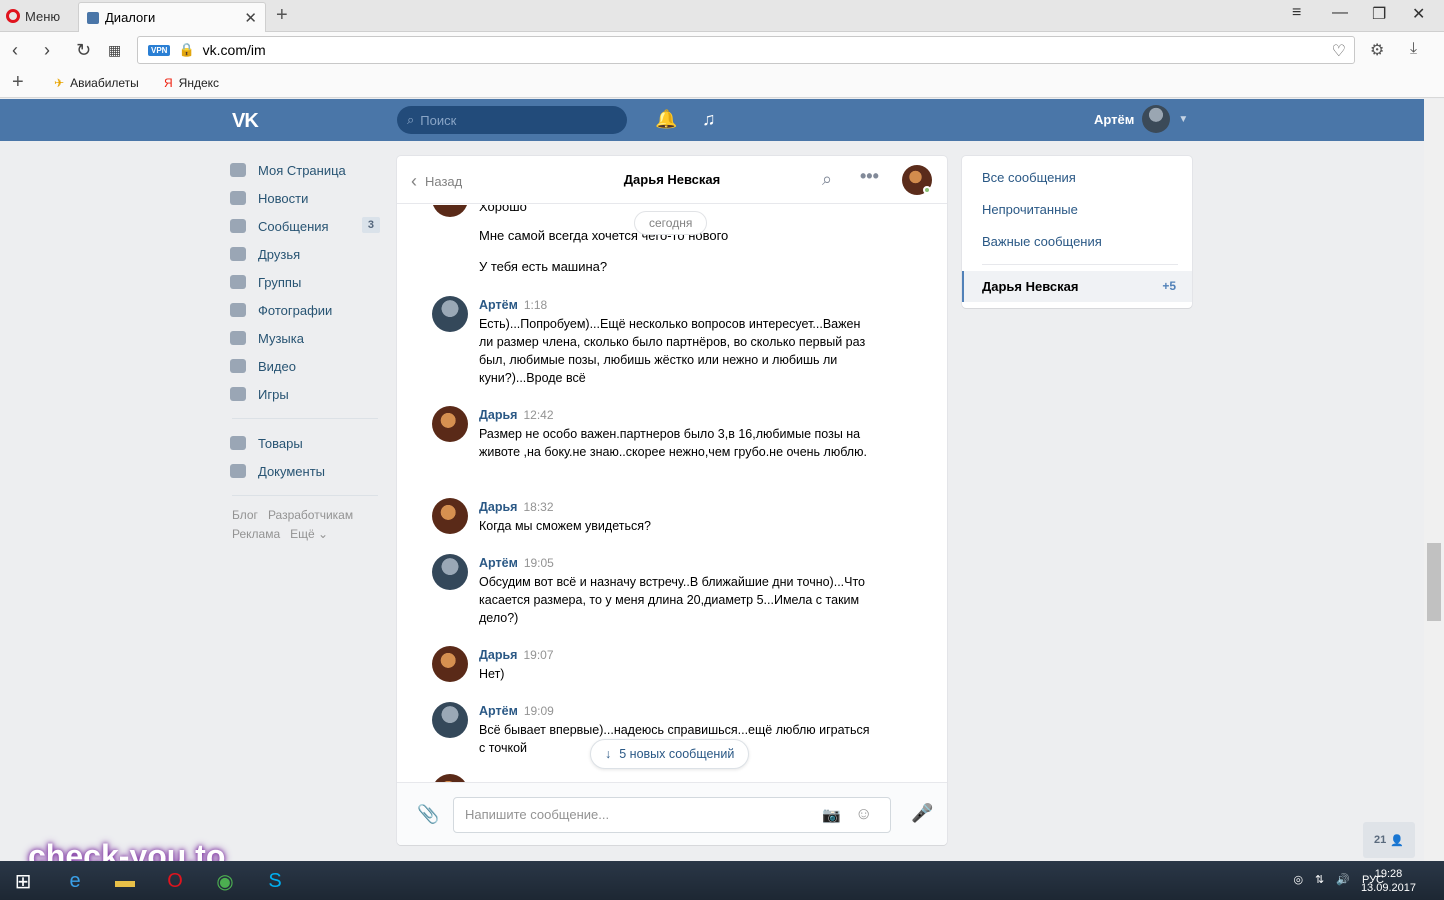 This screenshot has width=1444, height=900. What do you see at coordinates (831, 815) in the screenshot?
I see `camera-icon: 📷` at bounding box center [831, 815].